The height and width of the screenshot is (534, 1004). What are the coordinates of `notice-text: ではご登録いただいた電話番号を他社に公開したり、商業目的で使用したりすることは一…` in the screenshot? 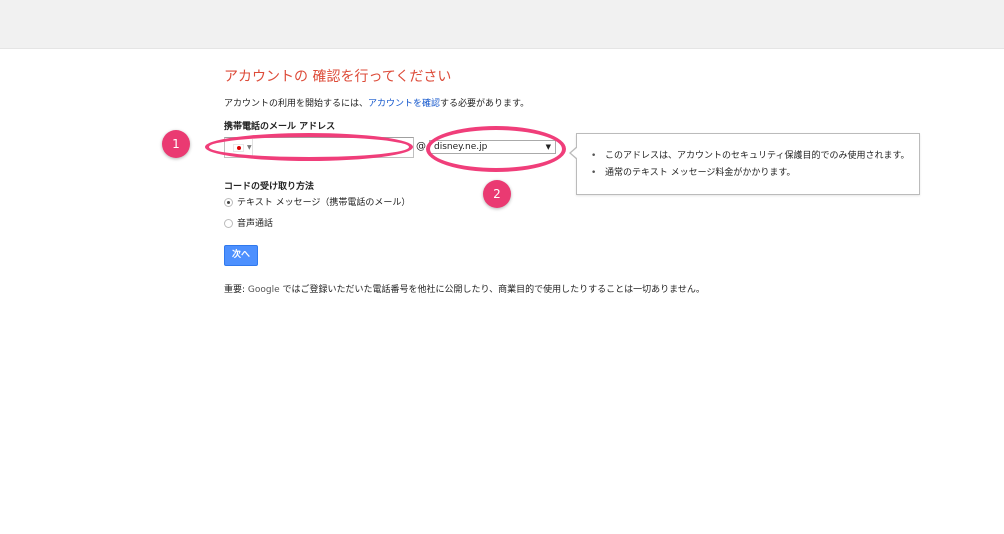 It's located at (492, 290).